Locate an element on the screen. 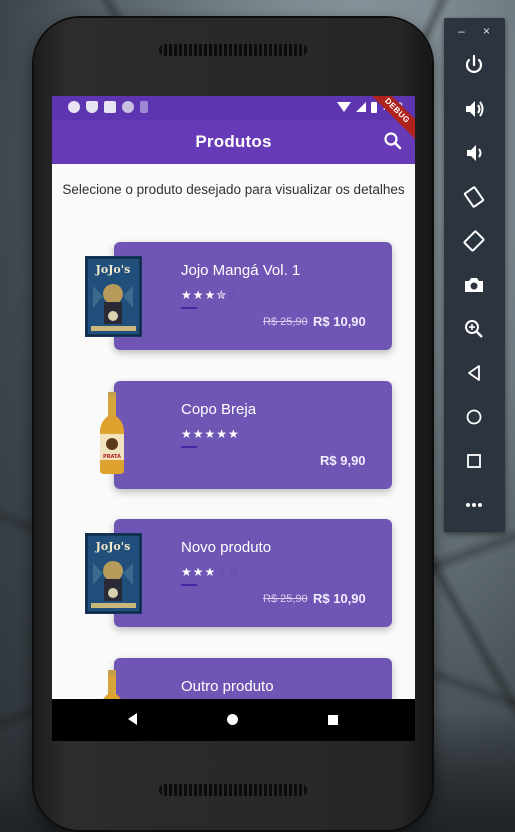  wifi-icon is located at coordinates (343, 107).